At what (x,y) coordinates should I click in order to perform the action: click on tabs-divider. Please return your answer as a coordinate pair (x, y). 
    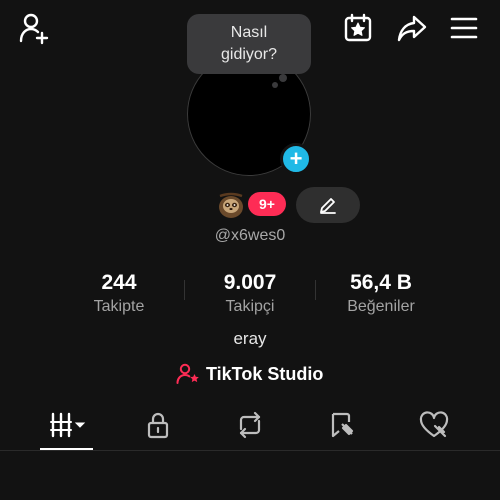
    Looking at the image, I should click on (250, 450).